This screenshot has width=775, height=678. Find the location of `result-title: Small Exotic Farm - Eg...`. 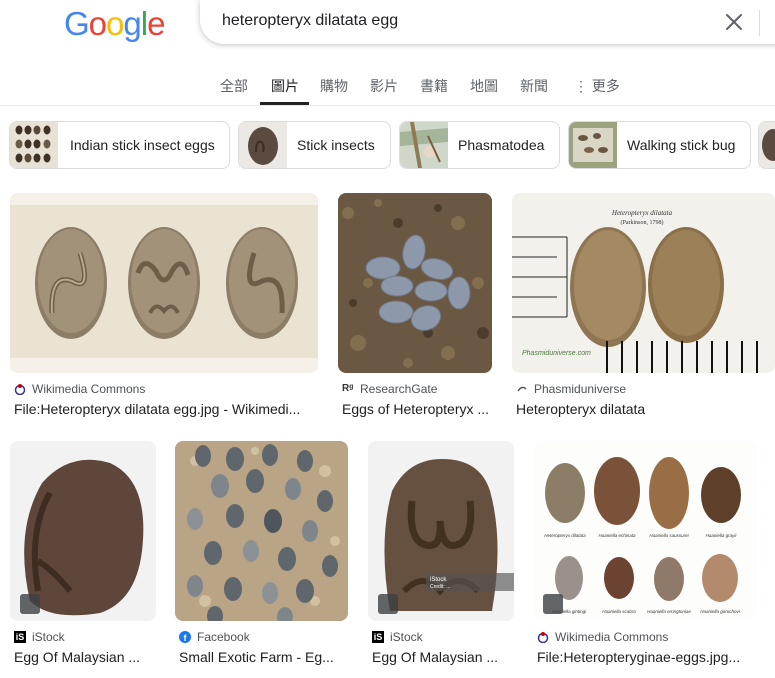

result-title: Small Exotic Farm - Eg... is located at coordinates (264, 657).